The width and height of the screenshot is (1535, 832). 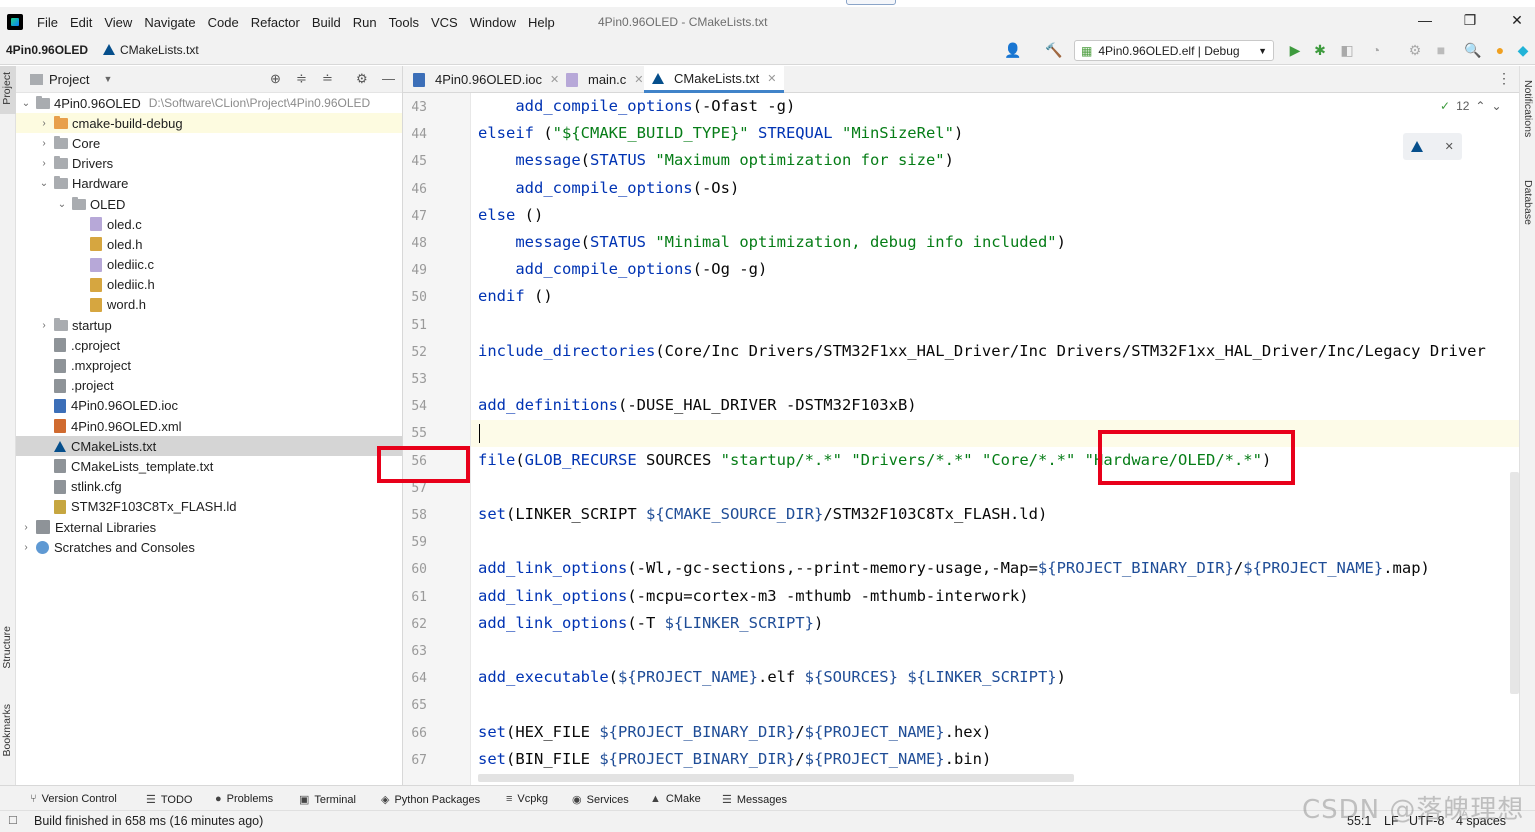 I want to click on tree-item: STM32F103C8Tx_FLASH.ld, so click(x=209, y=507).